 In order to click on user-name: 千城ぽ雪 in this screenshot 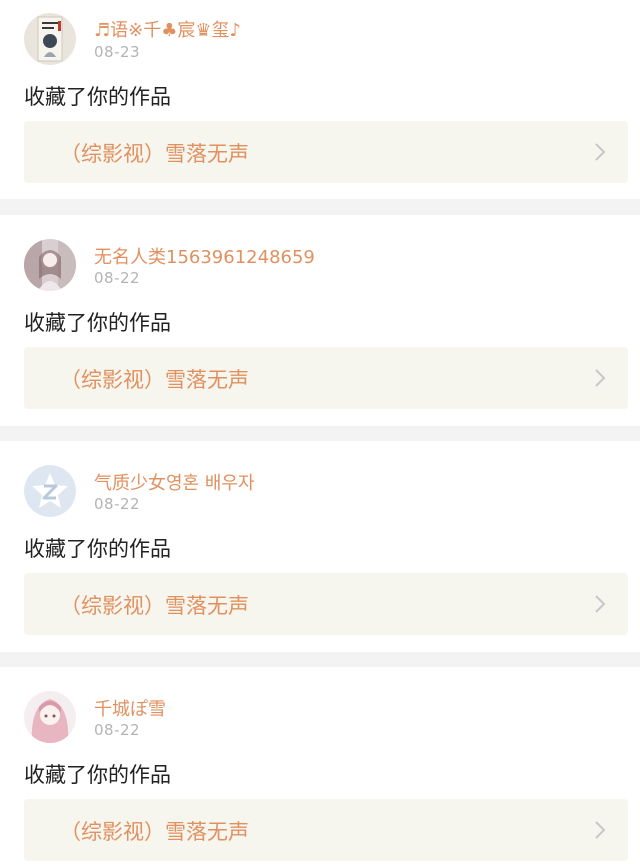, I will do `click(130, 708)`.